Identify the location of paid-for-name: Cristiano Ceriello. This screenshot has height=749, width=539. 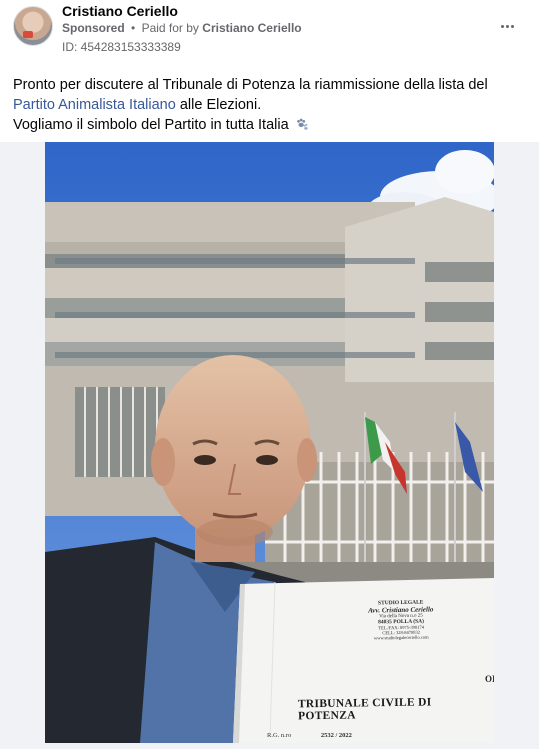
(252, 28).